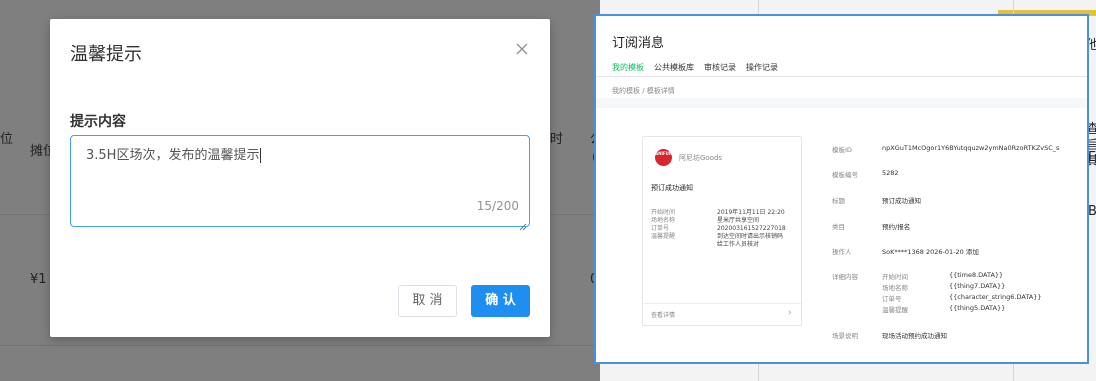 Image resolution: width=1096 pixels, height=381 pixels. What do you see at coordinates (628, 69) in the screenshot?
I see `tab-my-templates: 我的模板` at bounding box center [628, 69].